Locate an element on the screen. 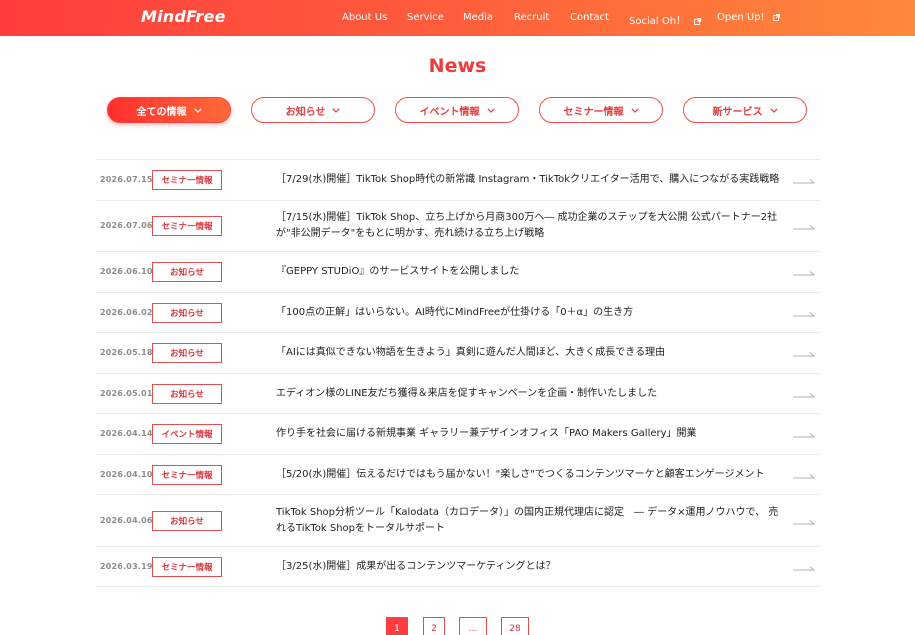 The width and height of the screenshot is (915, 635). news-date: 2026.04.06 is located at coordinates (126, 520).